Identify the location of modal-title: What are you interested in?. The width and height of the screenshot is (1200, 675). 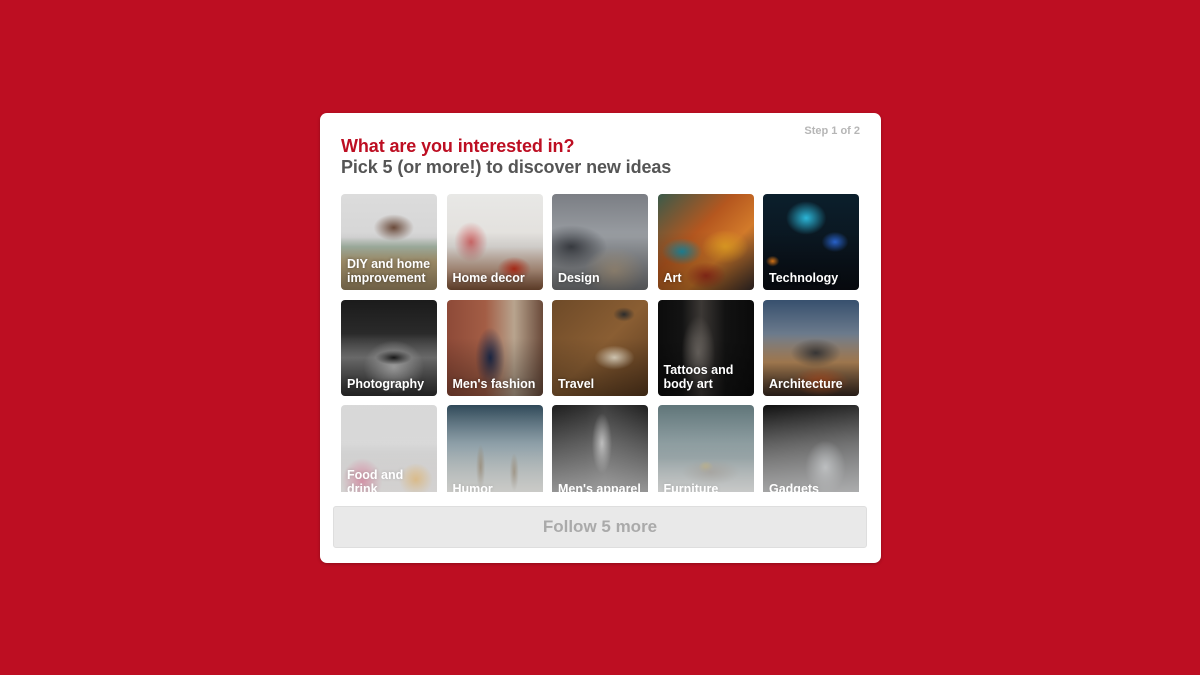
(458, 146).